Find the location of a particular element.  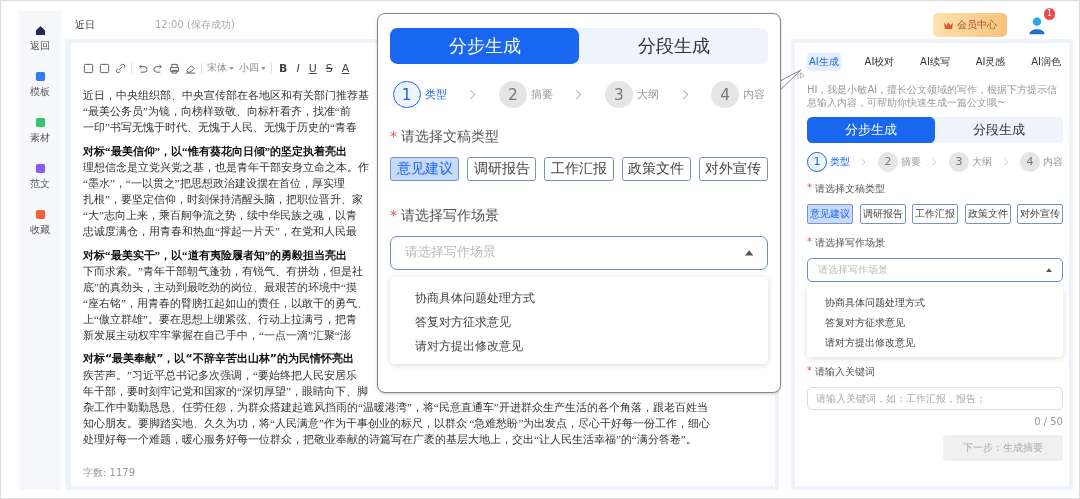

format-button: U is located at coordinates (312, 68).